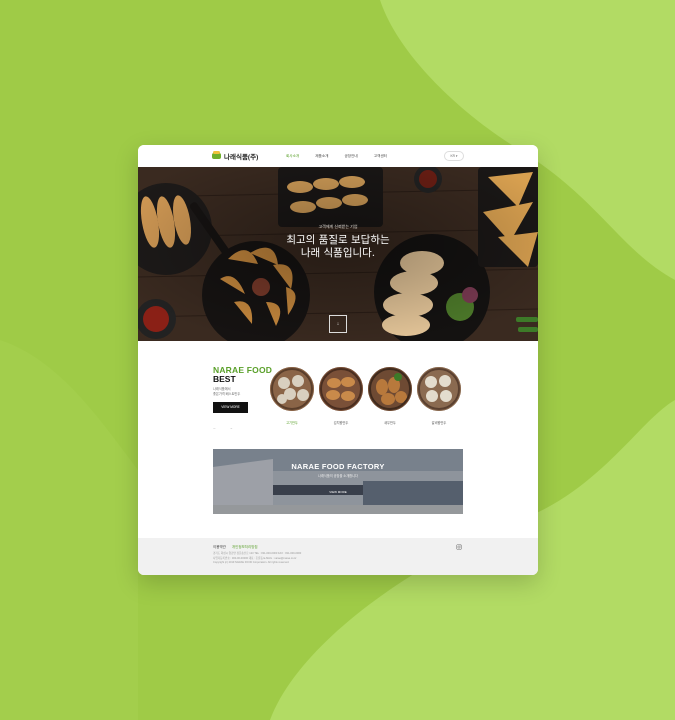 Image resolution: width=675 pixels, height=720 pixels. Describe the element at coordinates (459, 547) in the screenshot. I see `instagram-icon` at that location.